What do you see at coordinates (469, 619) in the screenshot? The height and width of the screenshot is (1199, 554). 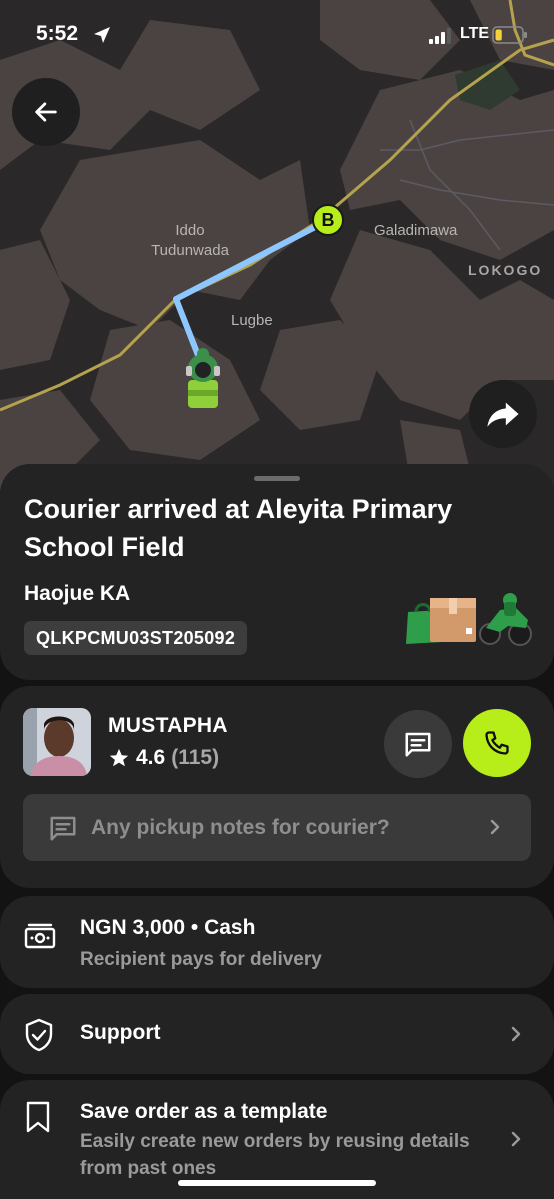 I see `delivery-illustration` at bounding box center [469, 619].